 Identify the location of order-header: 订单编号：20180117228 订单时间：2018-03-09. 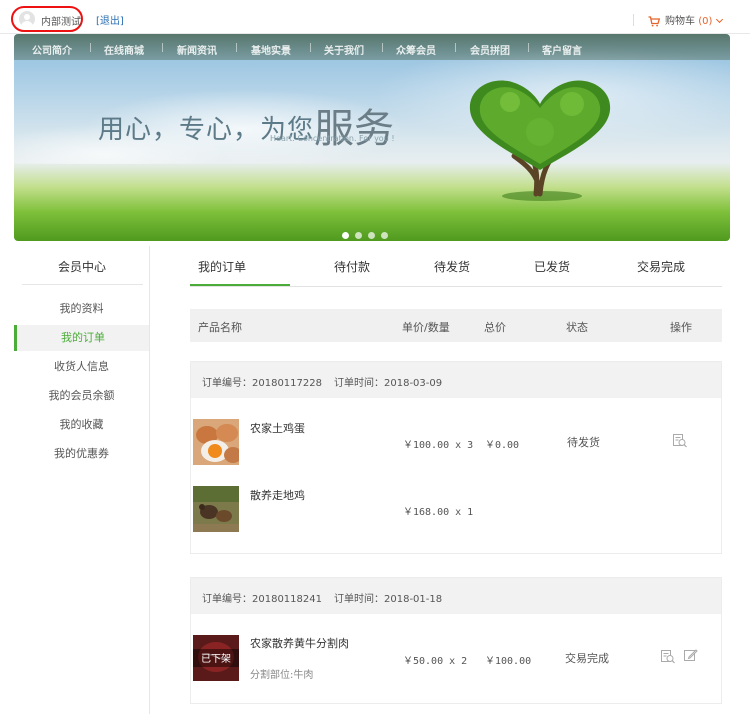
(456, 380).